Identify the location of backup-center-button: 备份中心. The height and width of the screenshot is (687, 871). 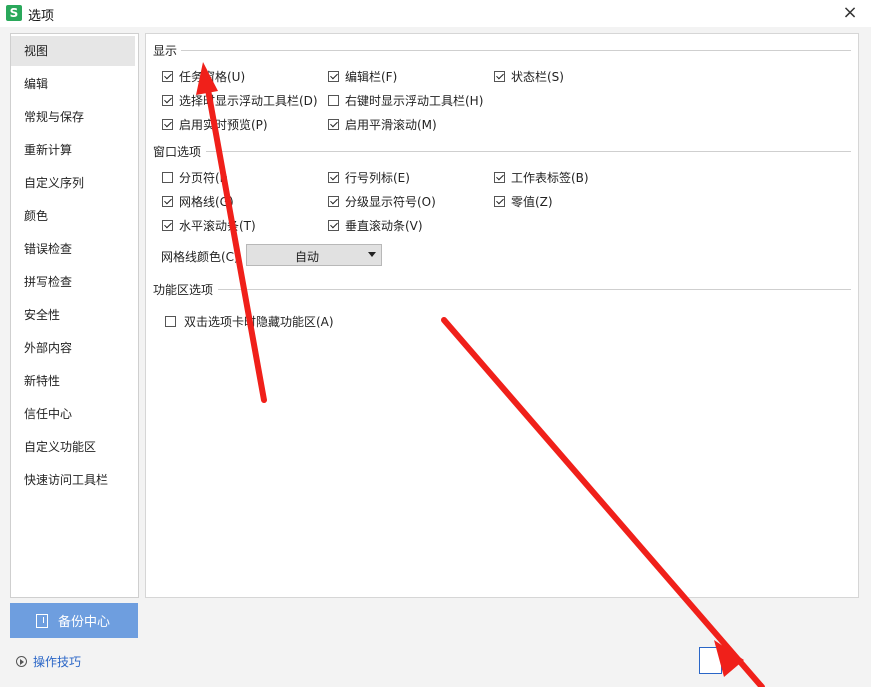
(74, 620).